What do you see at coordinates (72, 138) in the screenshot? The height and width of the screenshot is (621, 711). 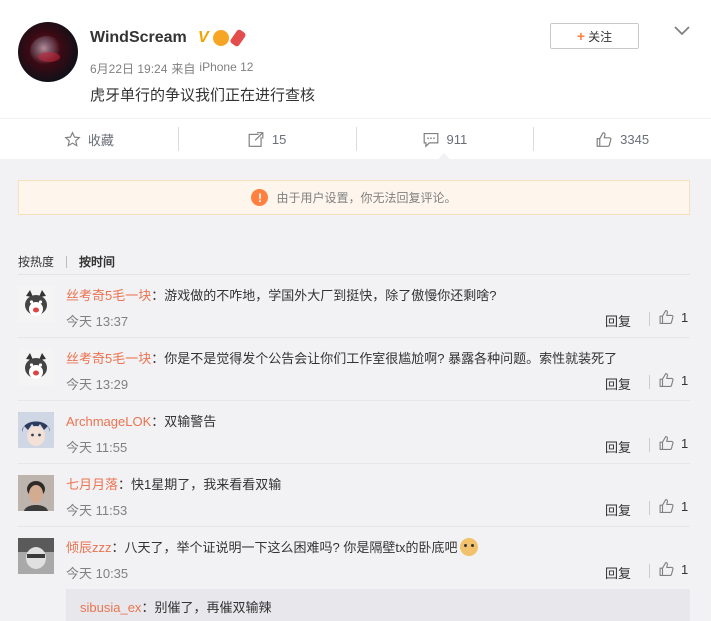 I see `star-icon` at bounding box center [72, 138].